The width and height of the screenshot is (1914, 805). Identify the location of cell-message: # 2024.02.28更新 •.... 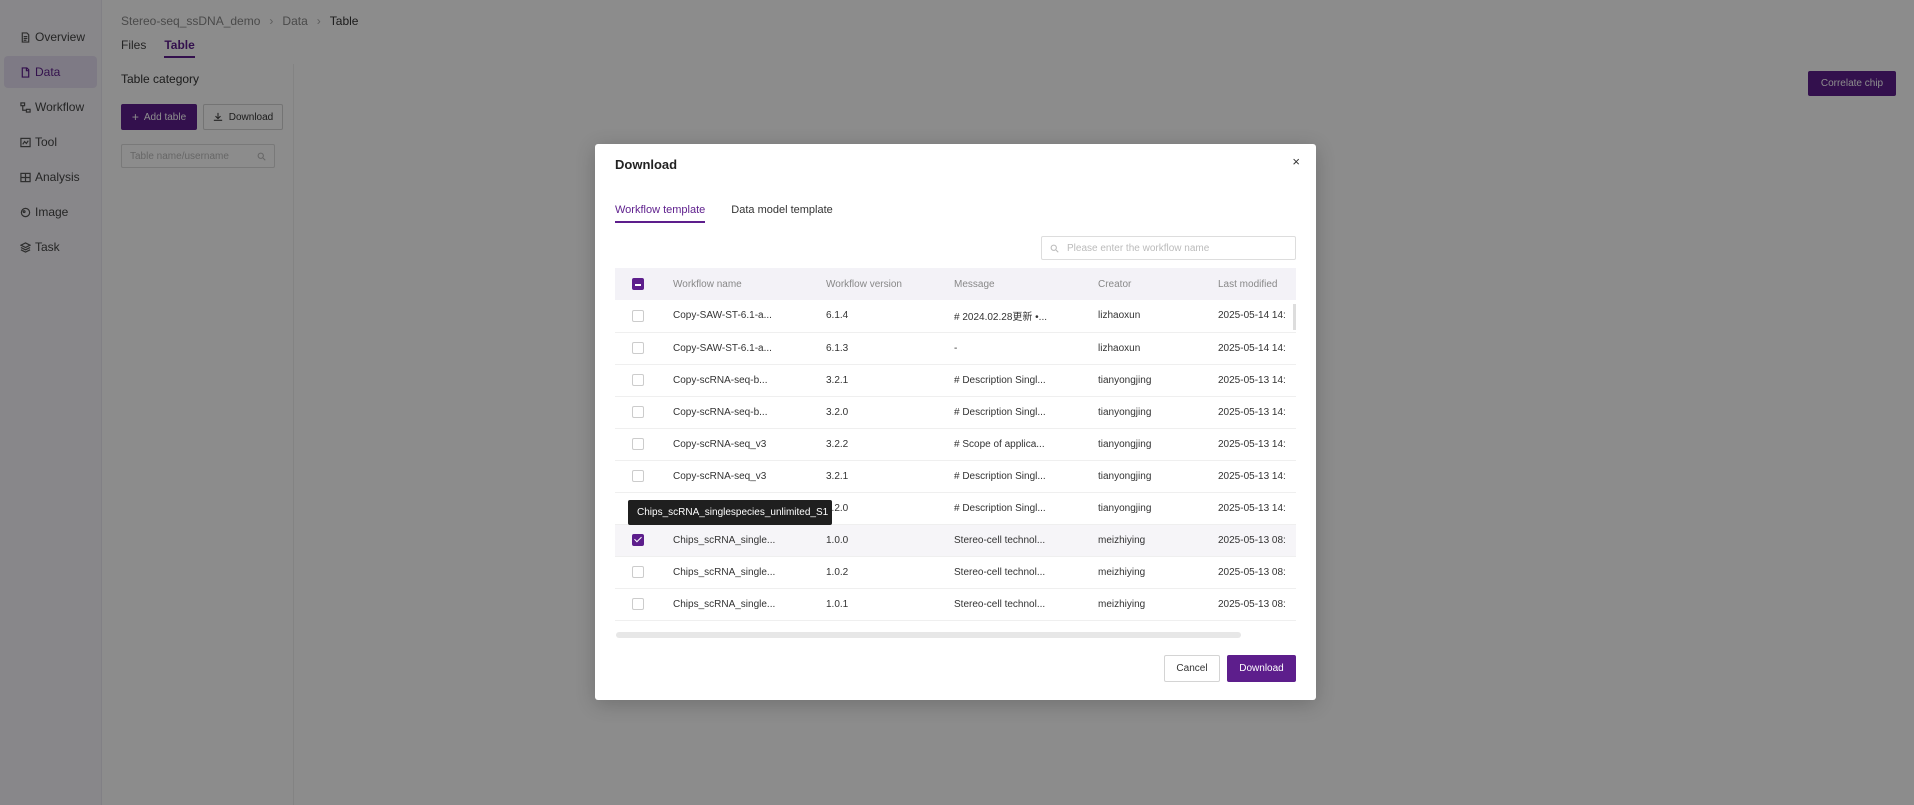
(1017, 316).